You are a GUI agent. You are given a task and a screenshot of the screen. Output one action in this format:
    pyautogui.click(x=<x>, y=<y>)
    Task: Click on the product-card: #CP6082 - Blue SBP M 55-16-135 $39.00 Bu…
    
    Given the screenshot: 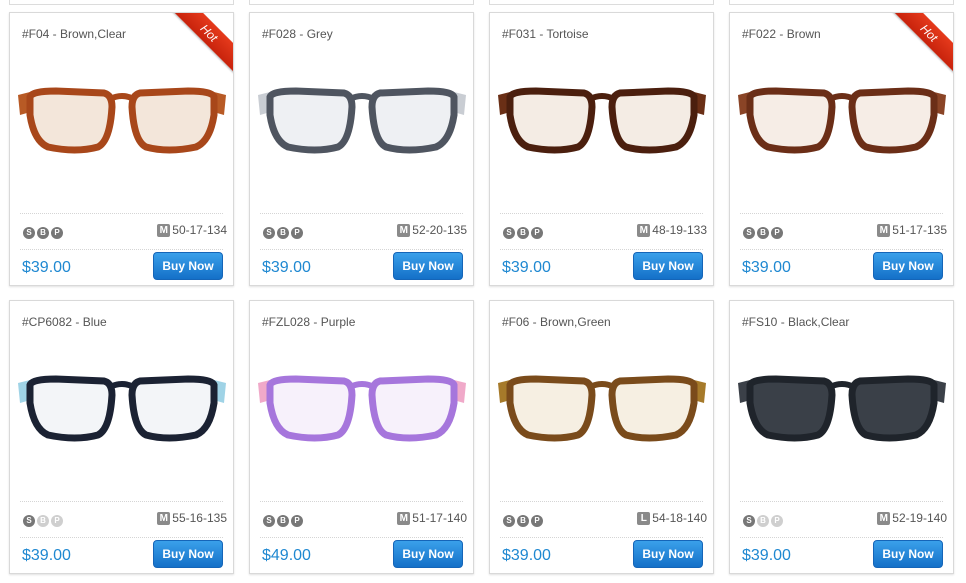 What is the action you would take?
    pyautogui.click(x=121, y=437)
    